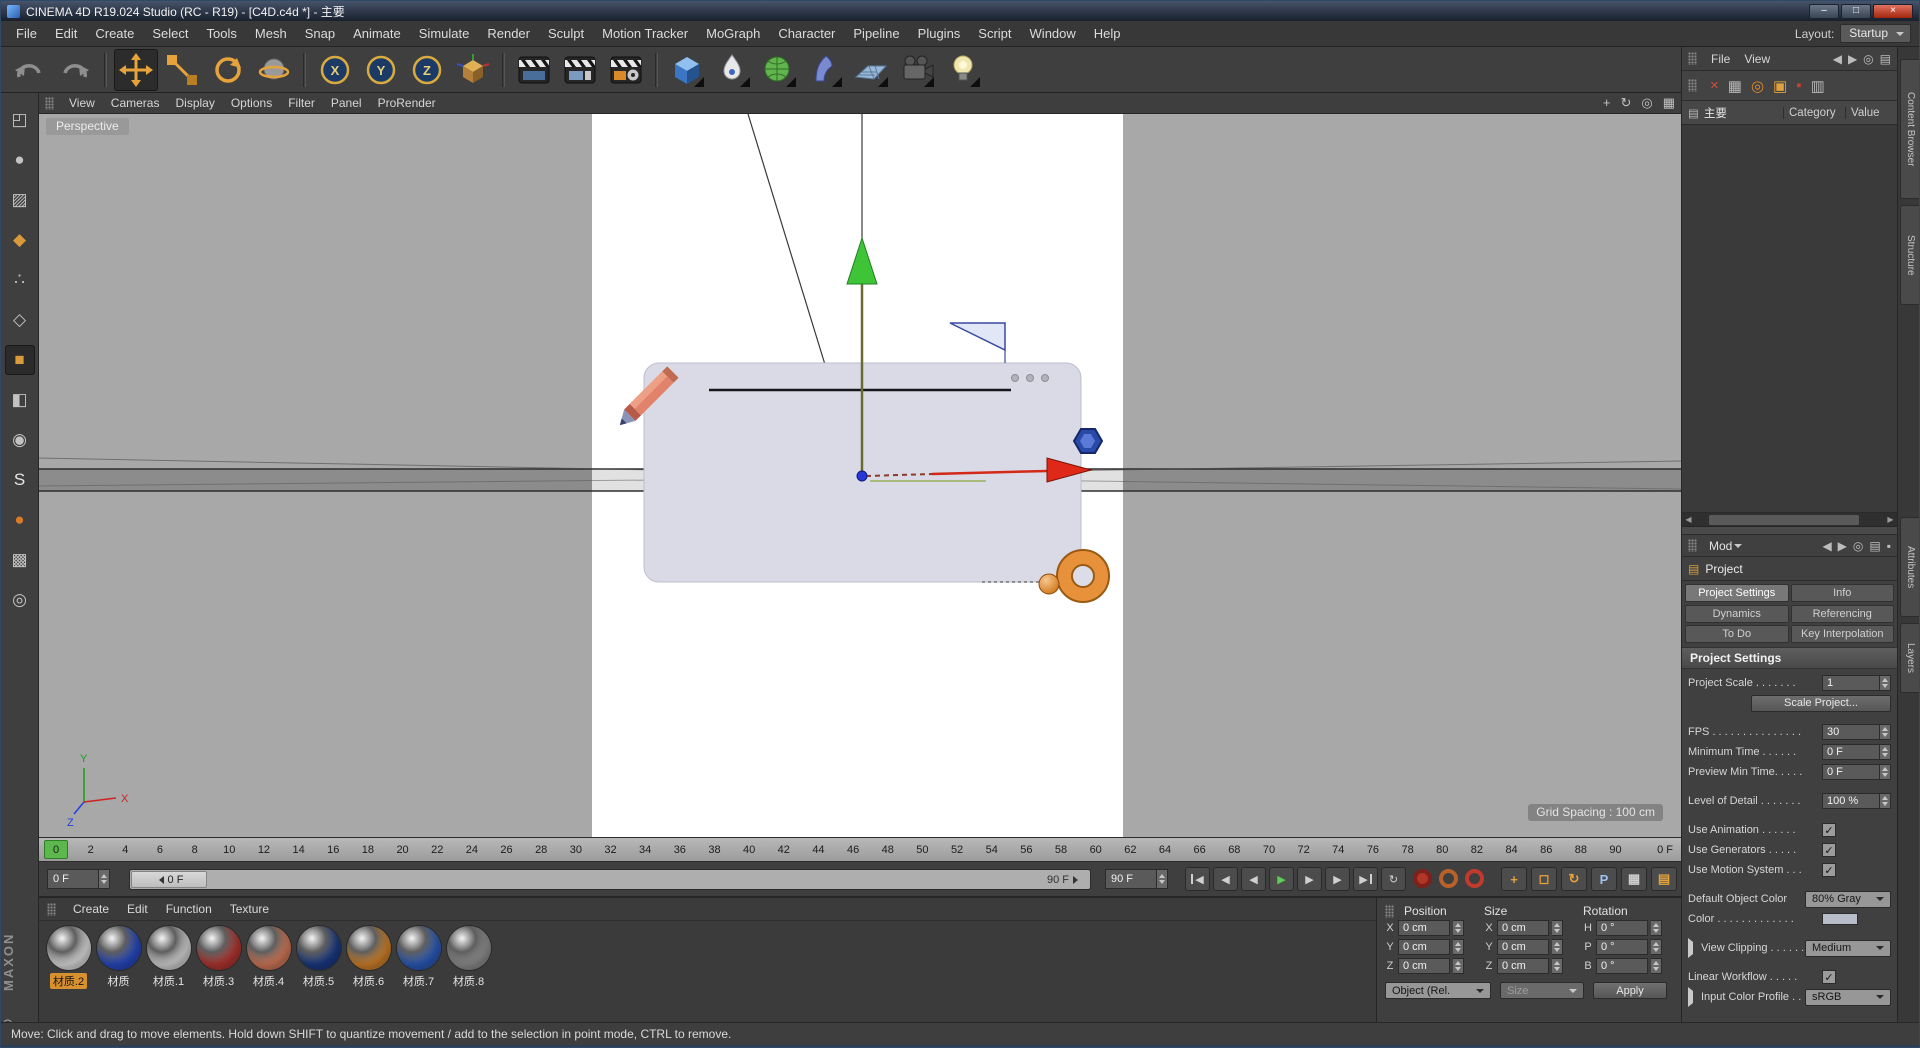 The image size is (1920, 1048). Describe the element at coordinates (1026, 850) in the screenshot. I see `timeline-tick: 56` at that location.